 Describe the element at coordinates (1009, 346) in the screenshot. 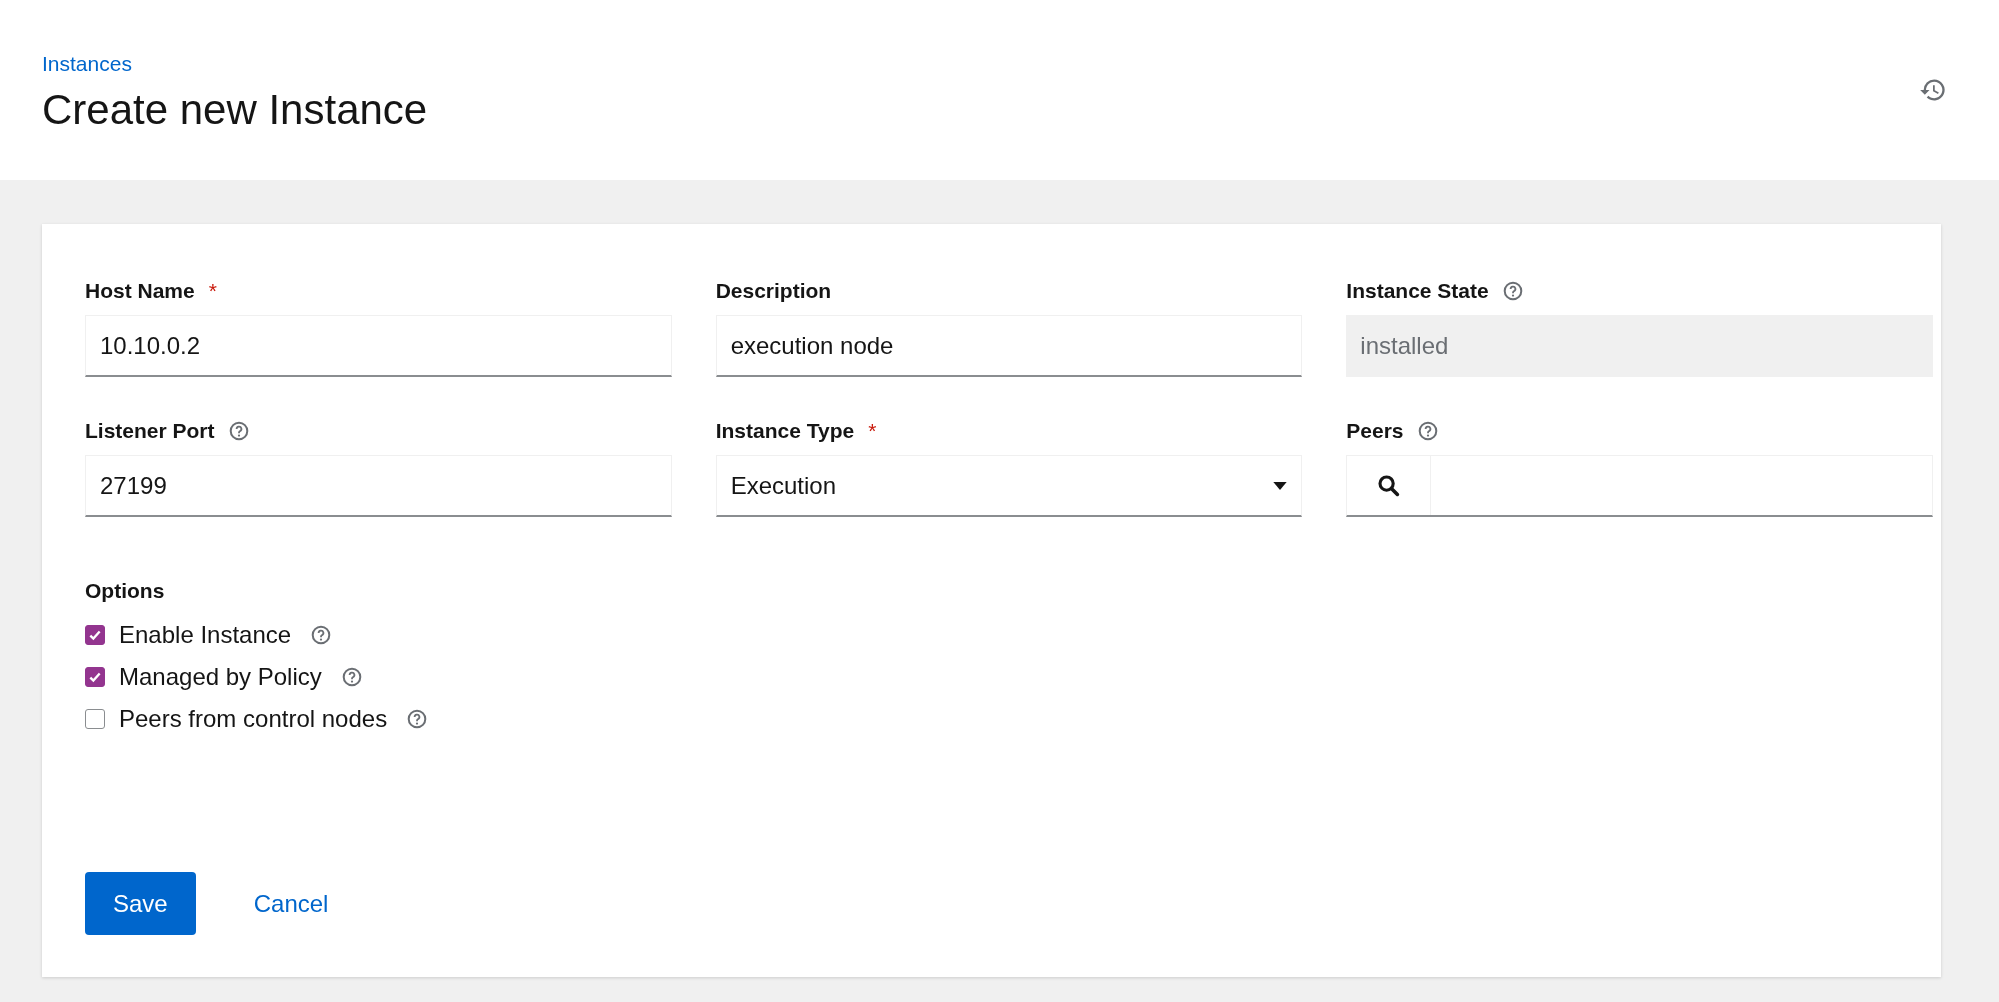

I see `text-field: execution node` at that location.